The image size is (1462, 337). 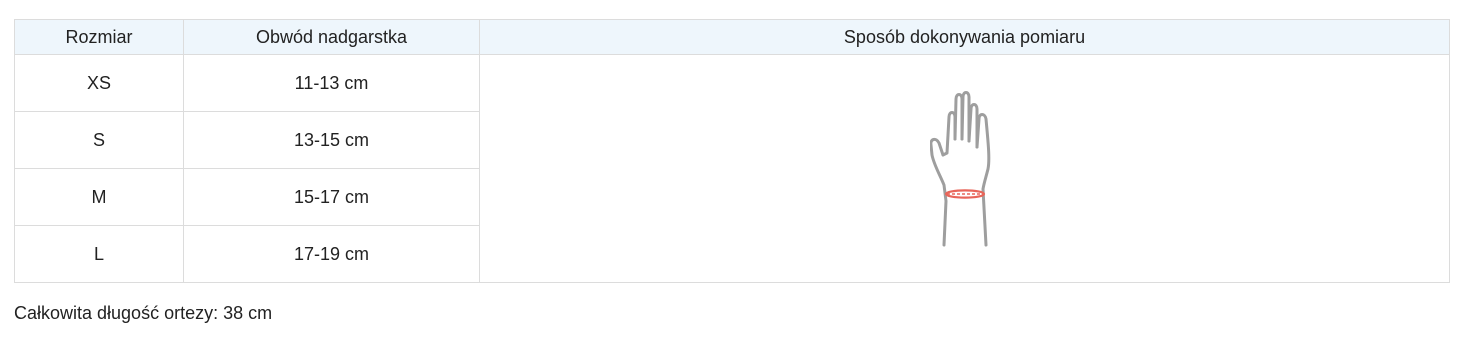 I want to click on circumference-cell: 13-15 cm, so click(x=331, y=140).